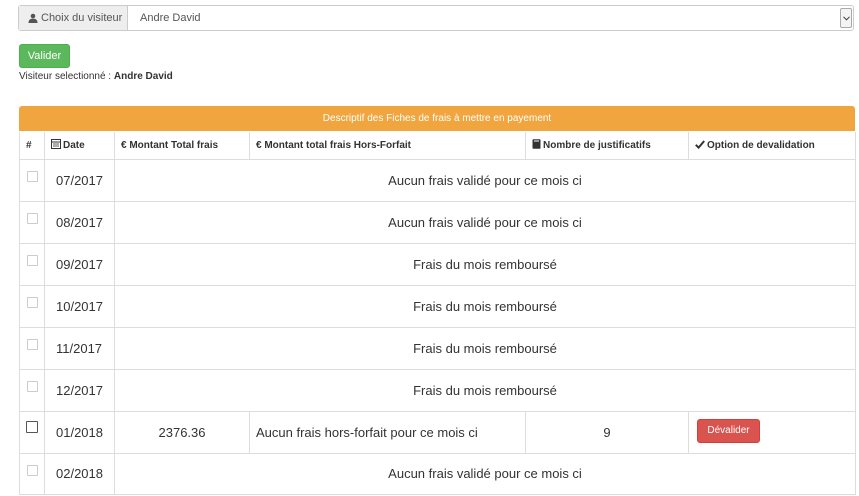 The height and width of the screenshot is (496, 859). Describe the element at coordinates (728, 431) in the screenshot. I see `devalider-button: Dévalider` at that location.